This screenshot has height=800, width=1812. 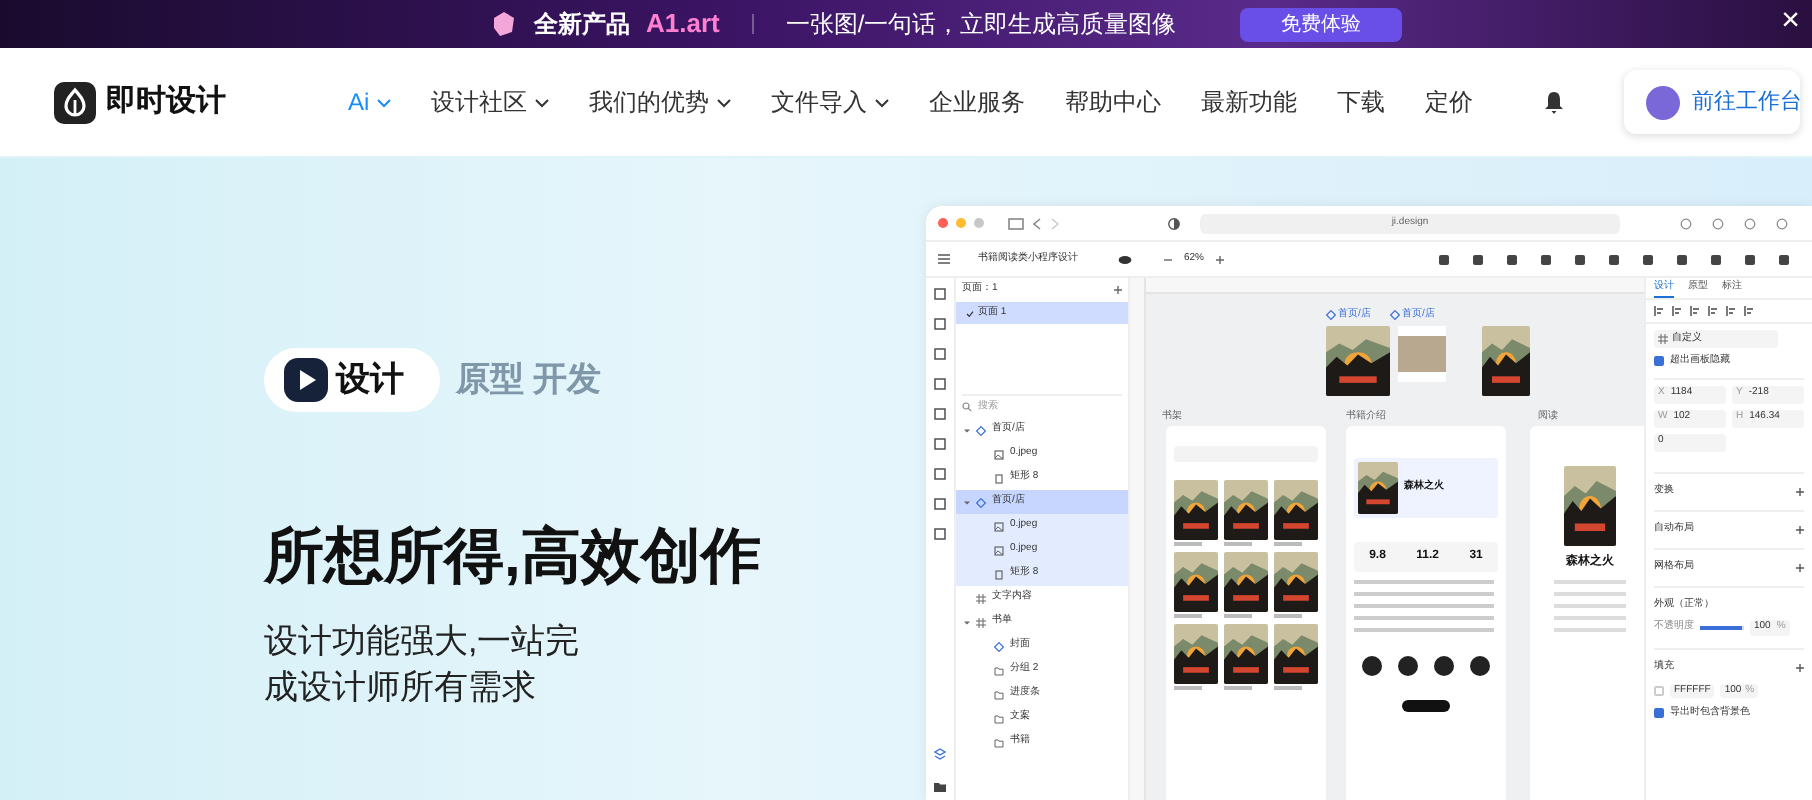 What do you see at coordinates (981, 25) in the screenshot?
I see `promo-tagline: 一张图/一句话，立即生成高质量图像` at bounding box center [981, 25].